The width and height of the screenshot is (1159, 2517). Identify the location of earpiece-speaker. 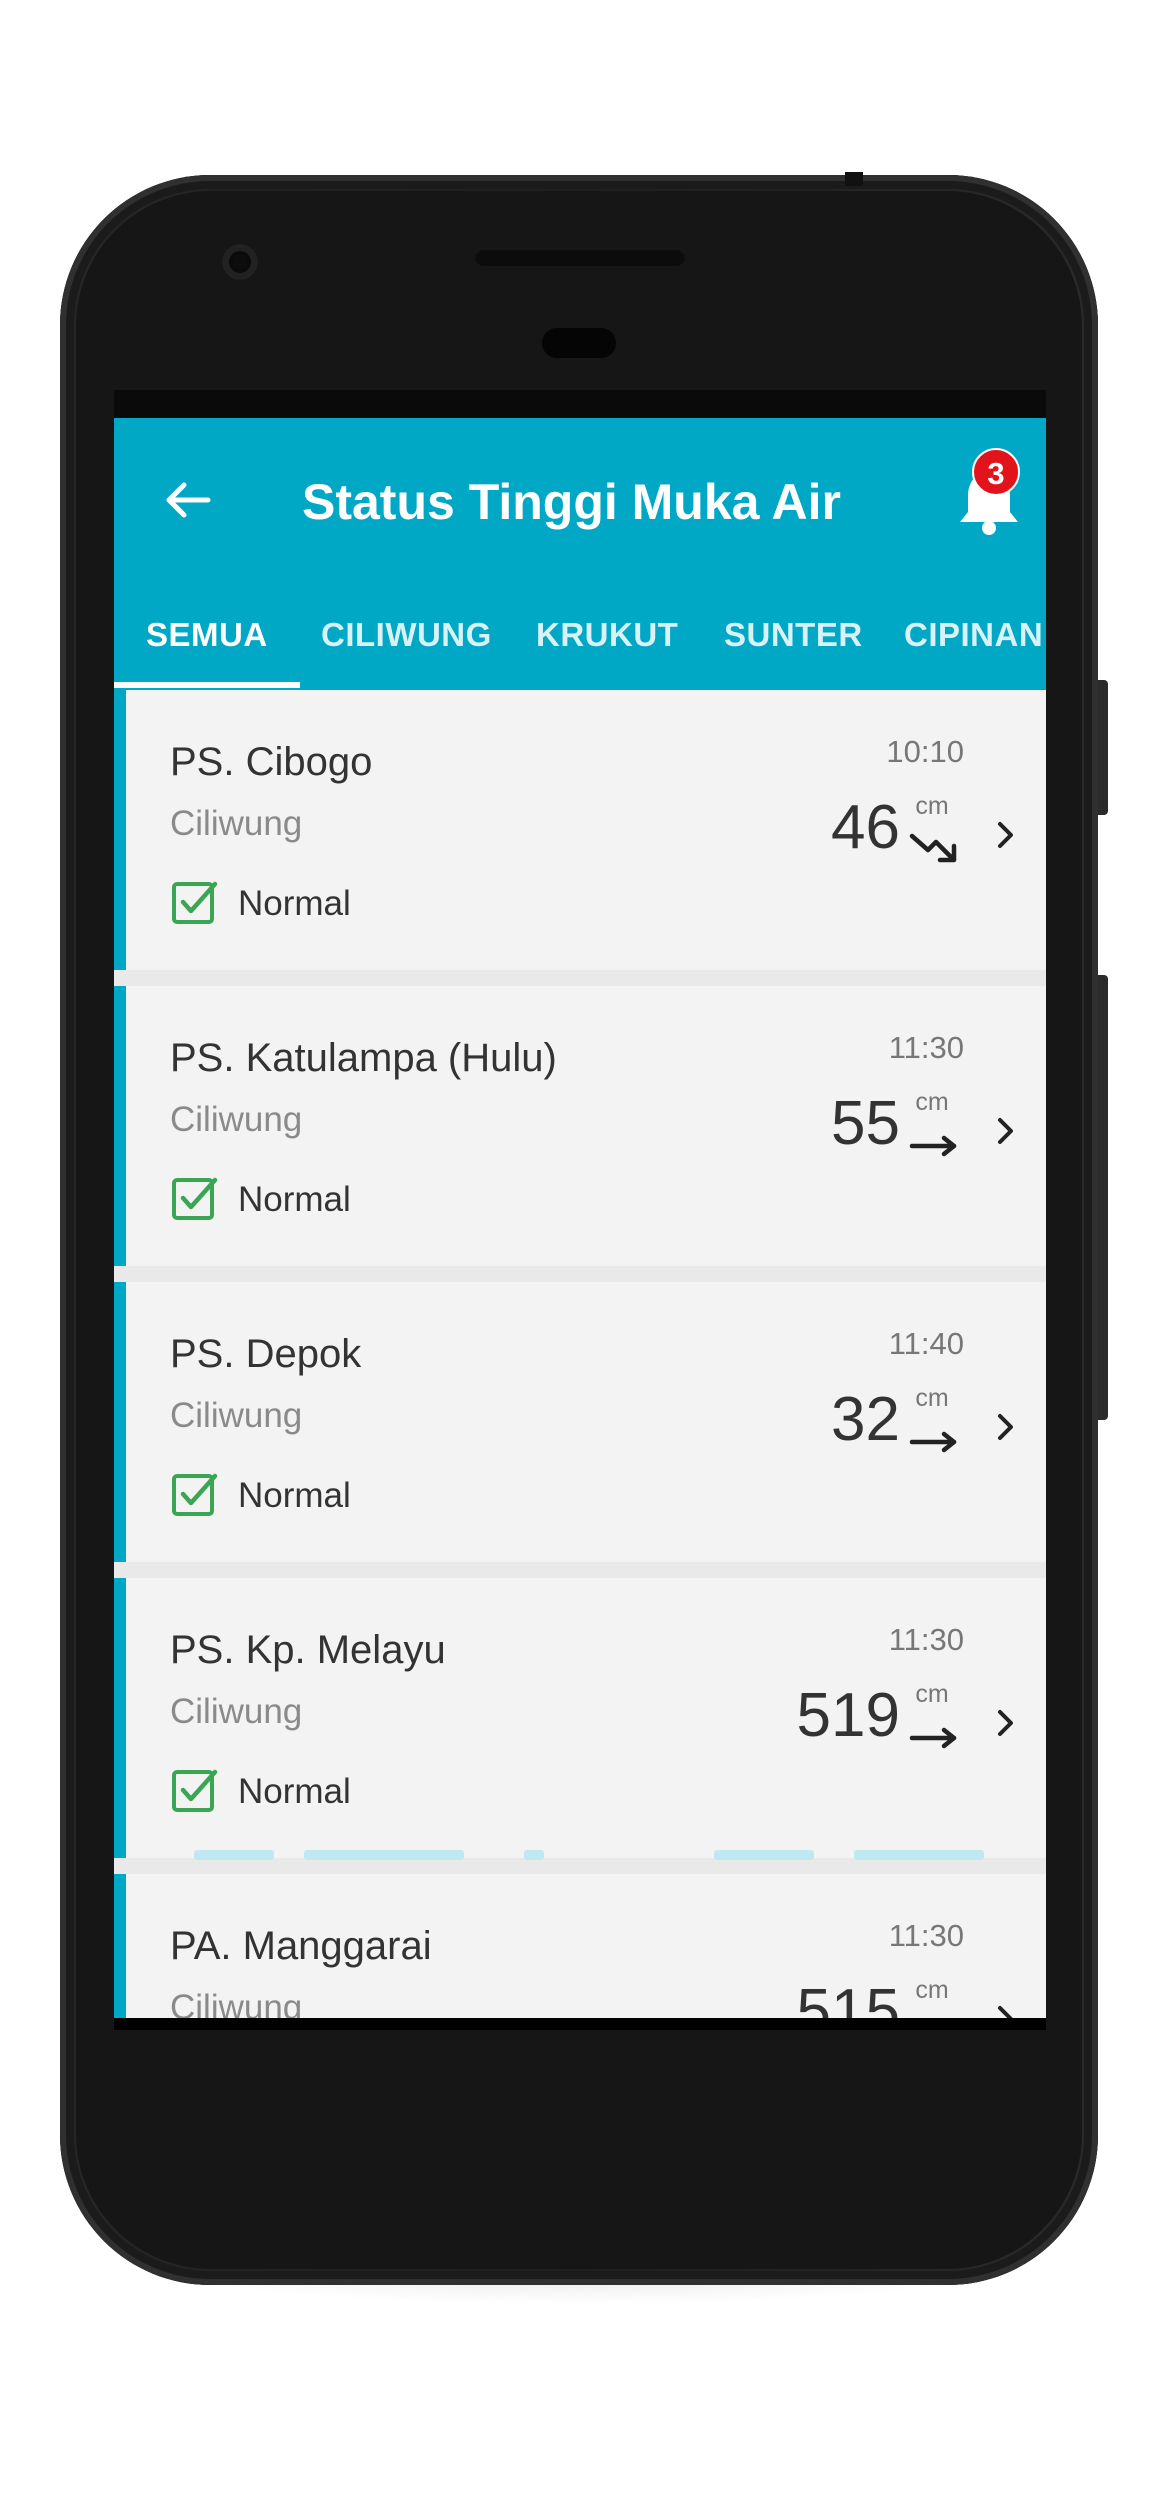
(580, 257).